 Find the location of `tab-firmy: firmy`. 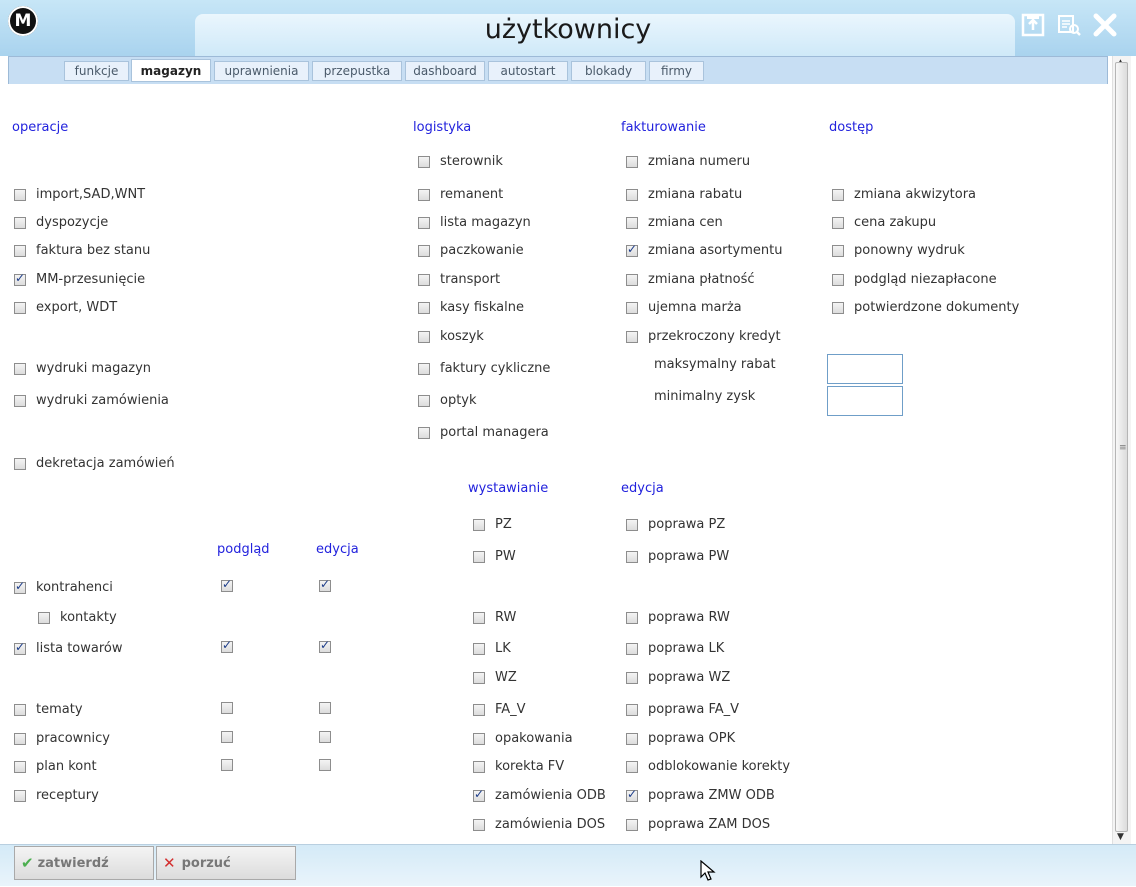

tab-firmy: firmy is located at coordinates (676, 71).